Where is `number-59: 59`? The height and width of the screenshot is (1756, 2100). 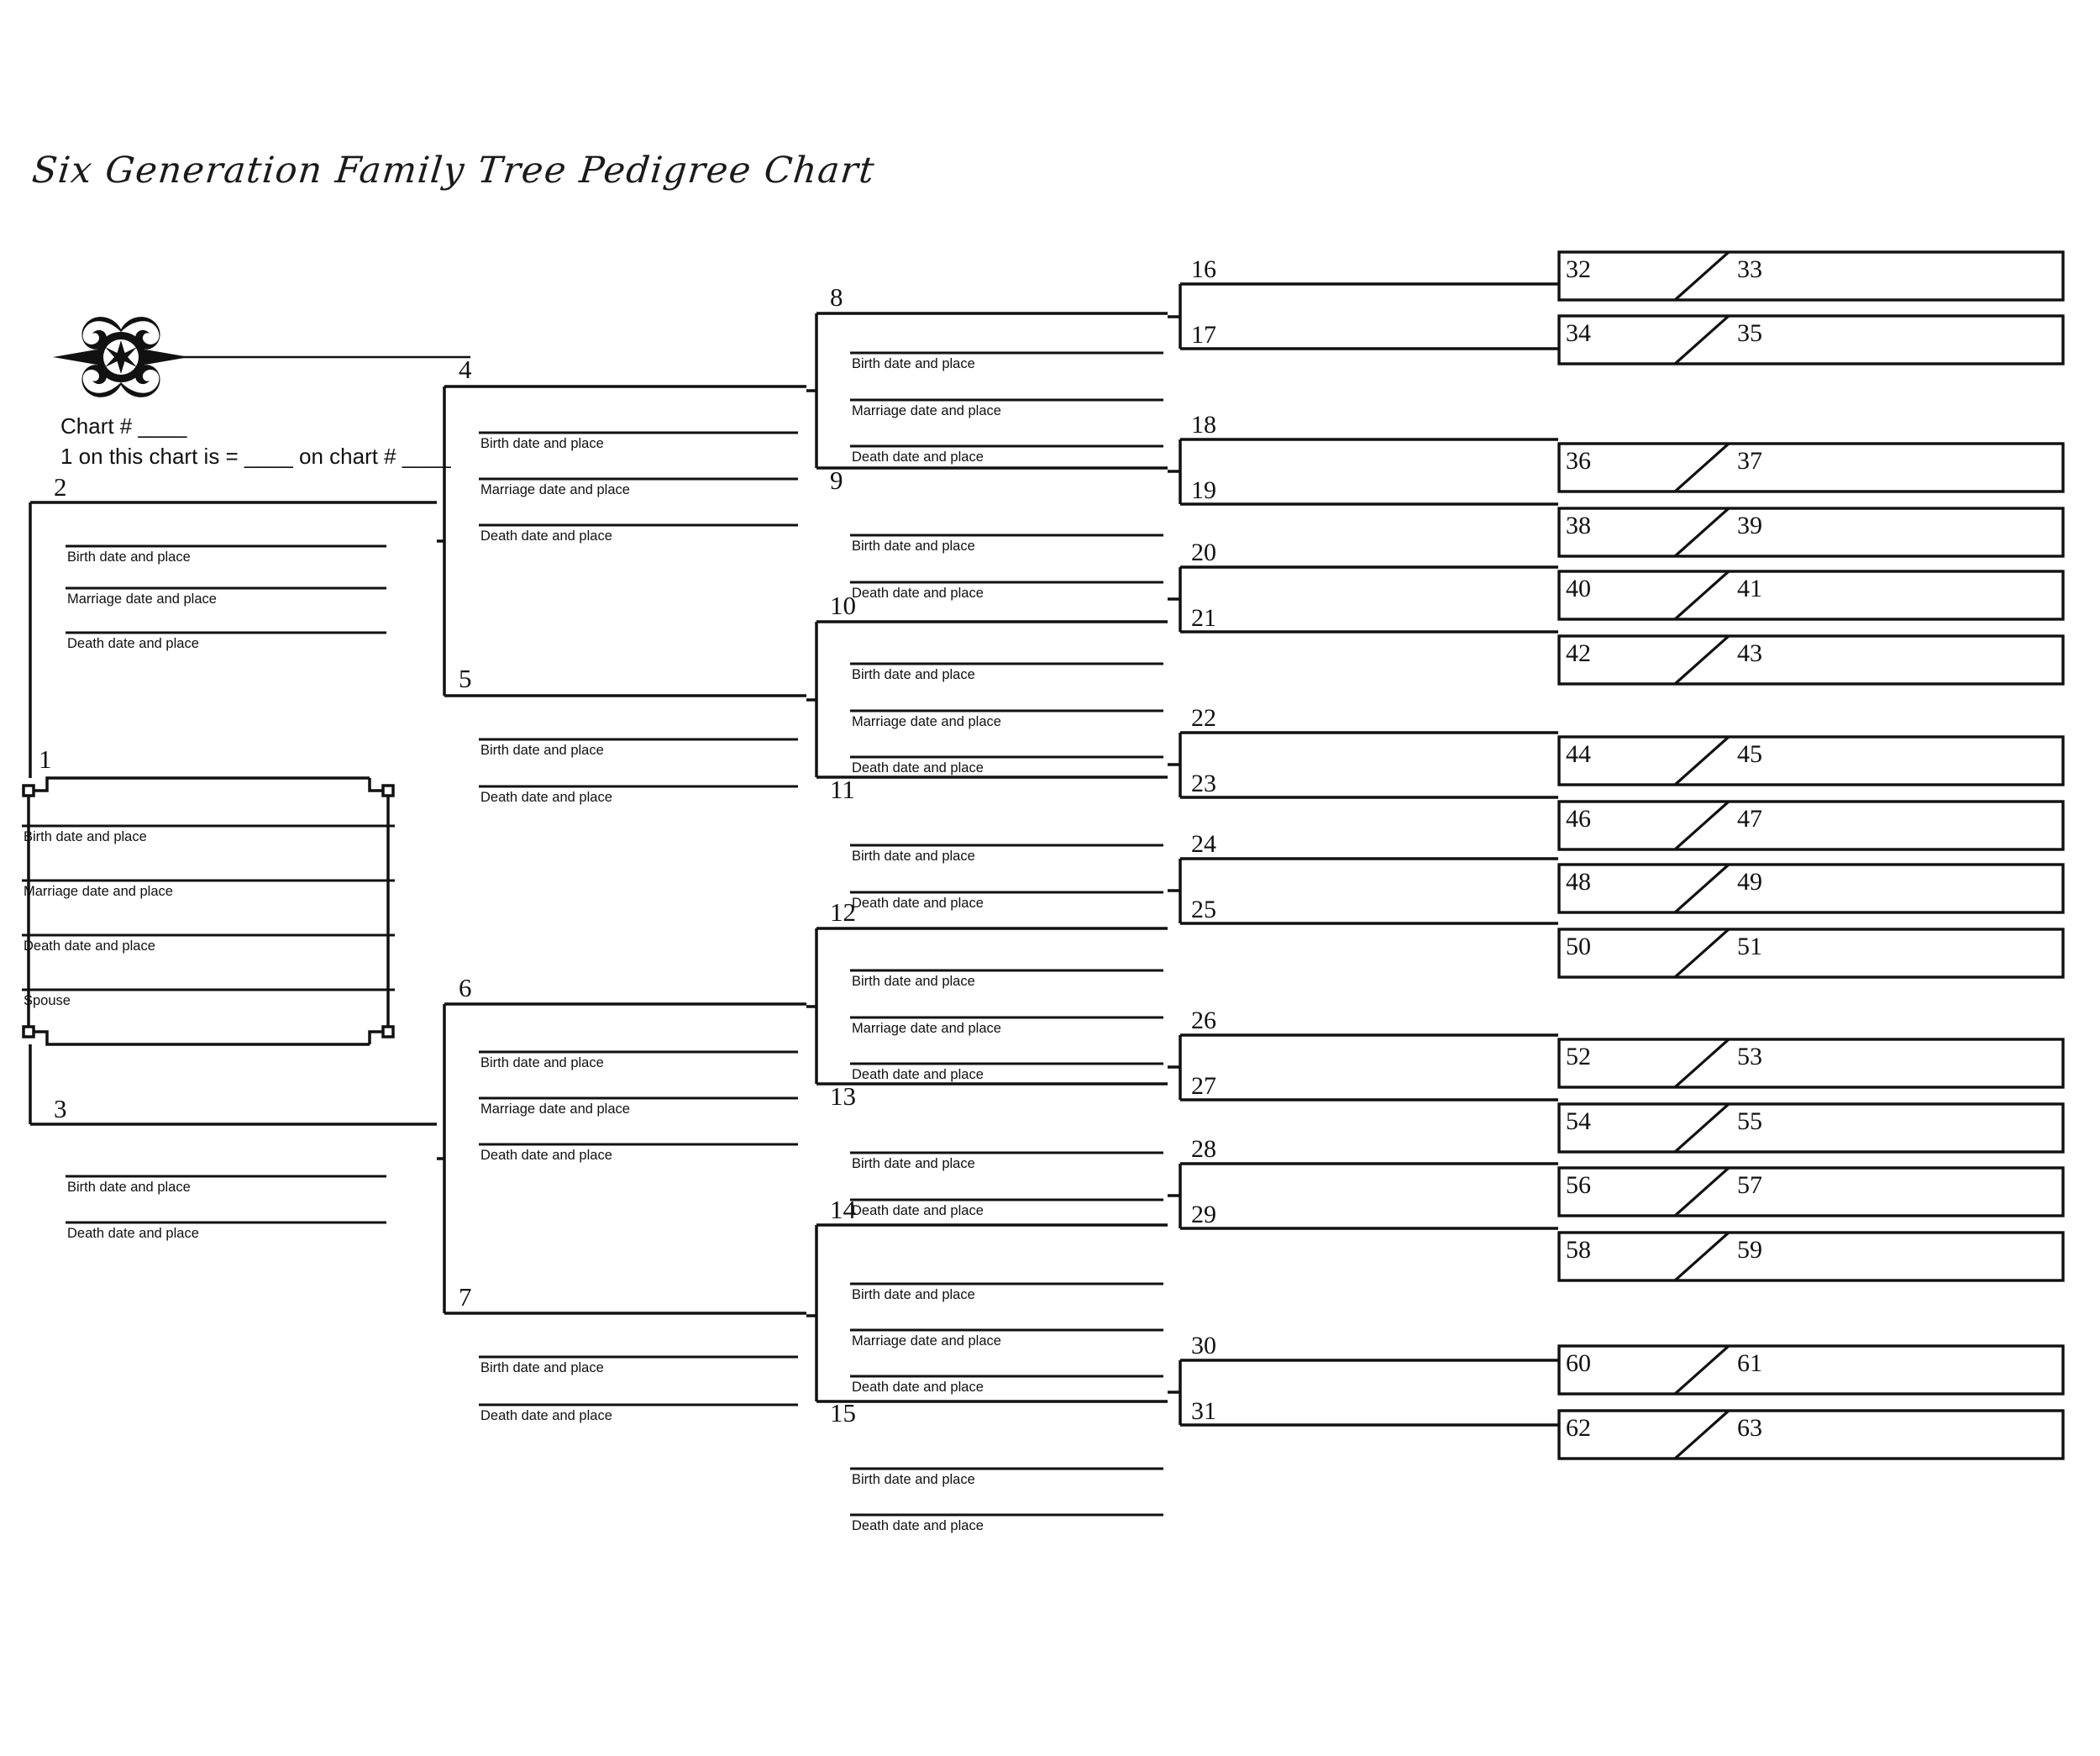
number-59: 59 is located at coordinates (1749, 1250).